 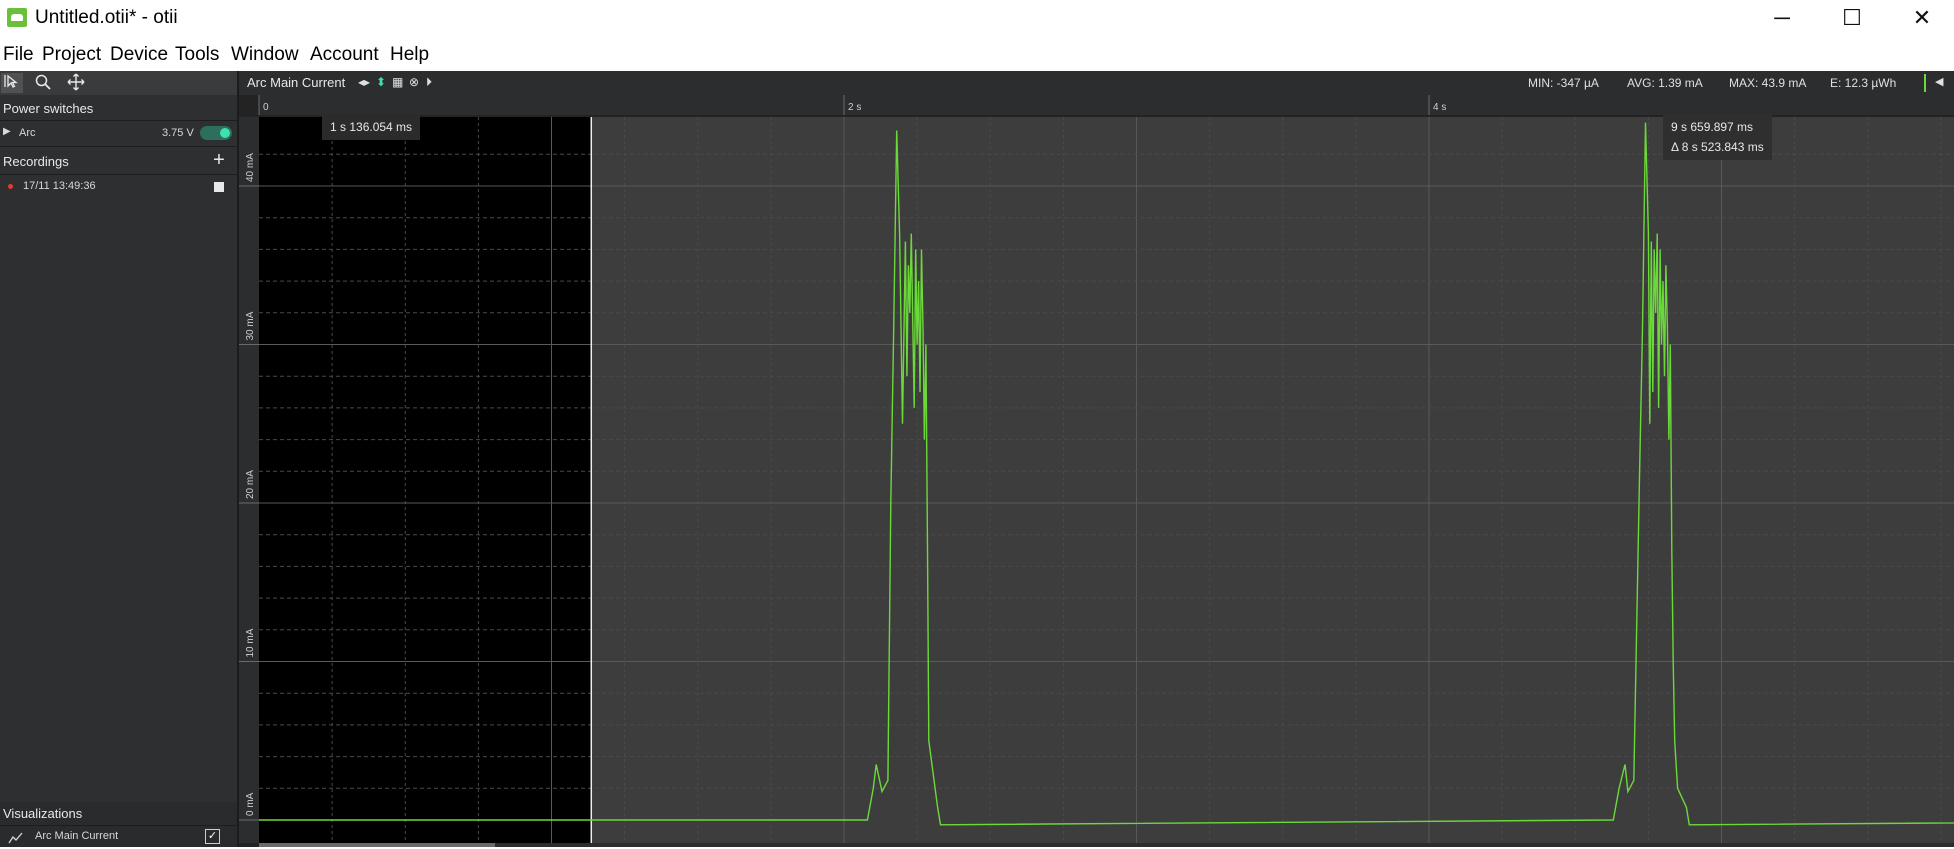 I want to click on sidebar-toolbar, so click(x=118, y=83).